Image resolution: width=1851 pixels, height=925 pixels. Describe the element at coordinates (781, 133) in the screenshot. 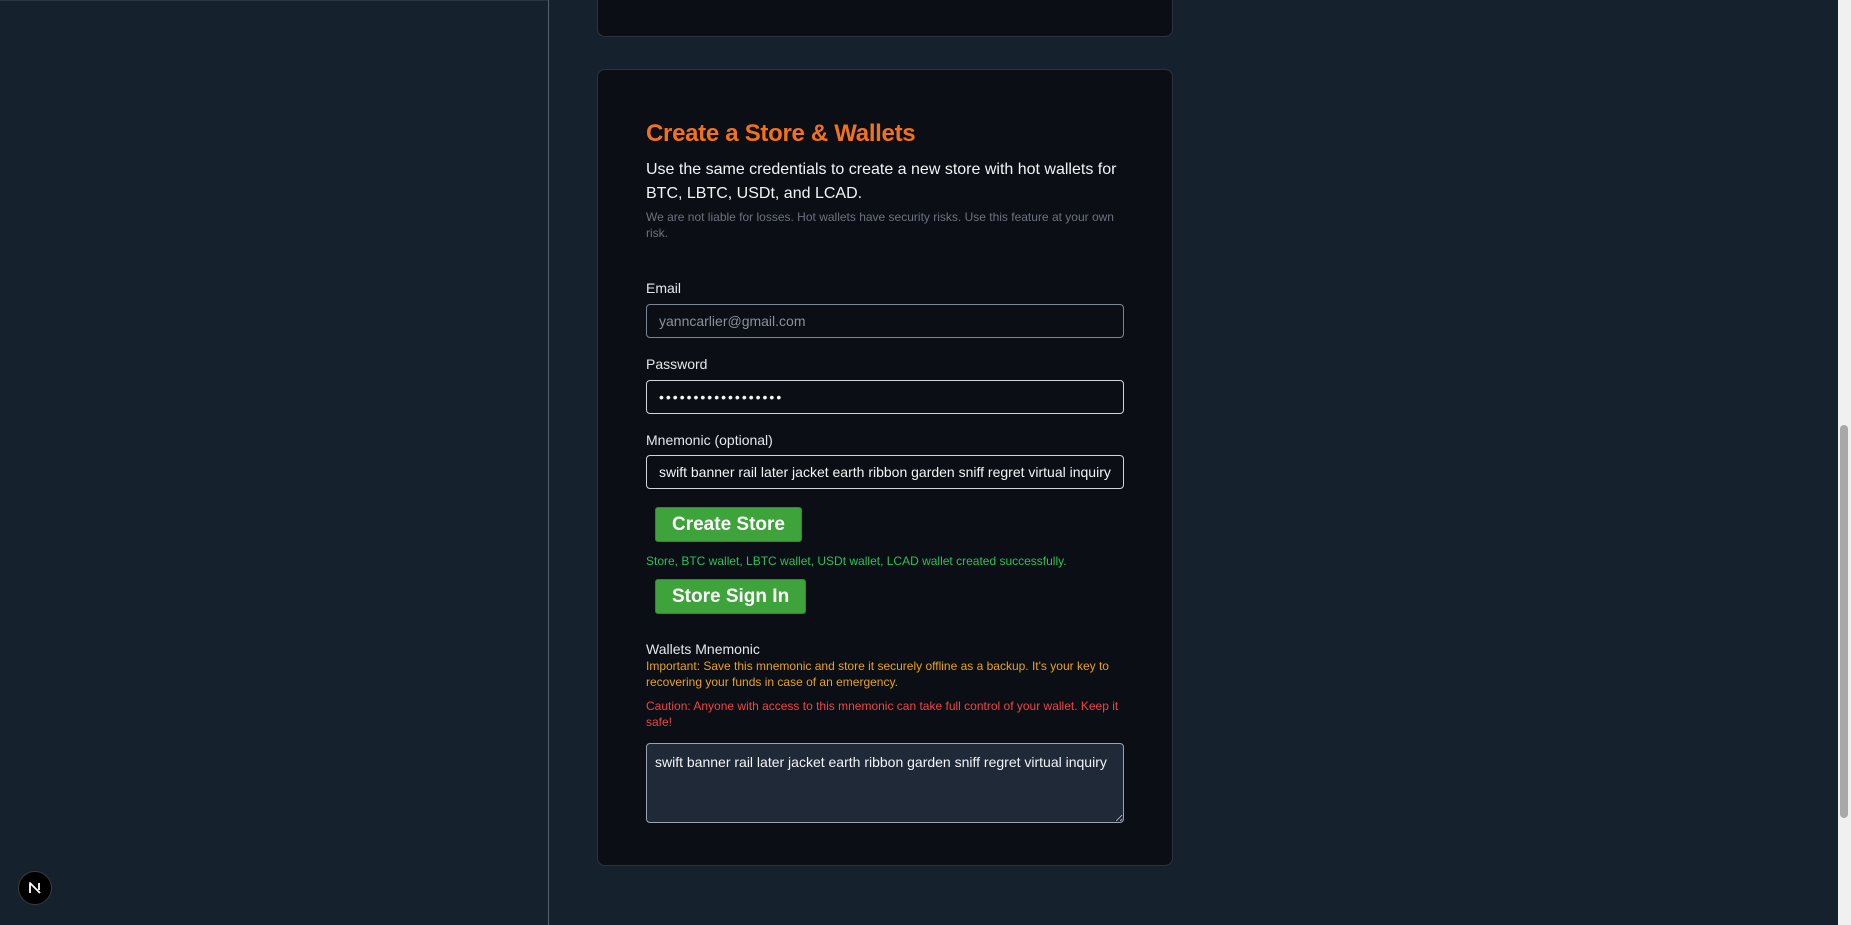

I see `card-title: Create a Store & Wallets` at that location.